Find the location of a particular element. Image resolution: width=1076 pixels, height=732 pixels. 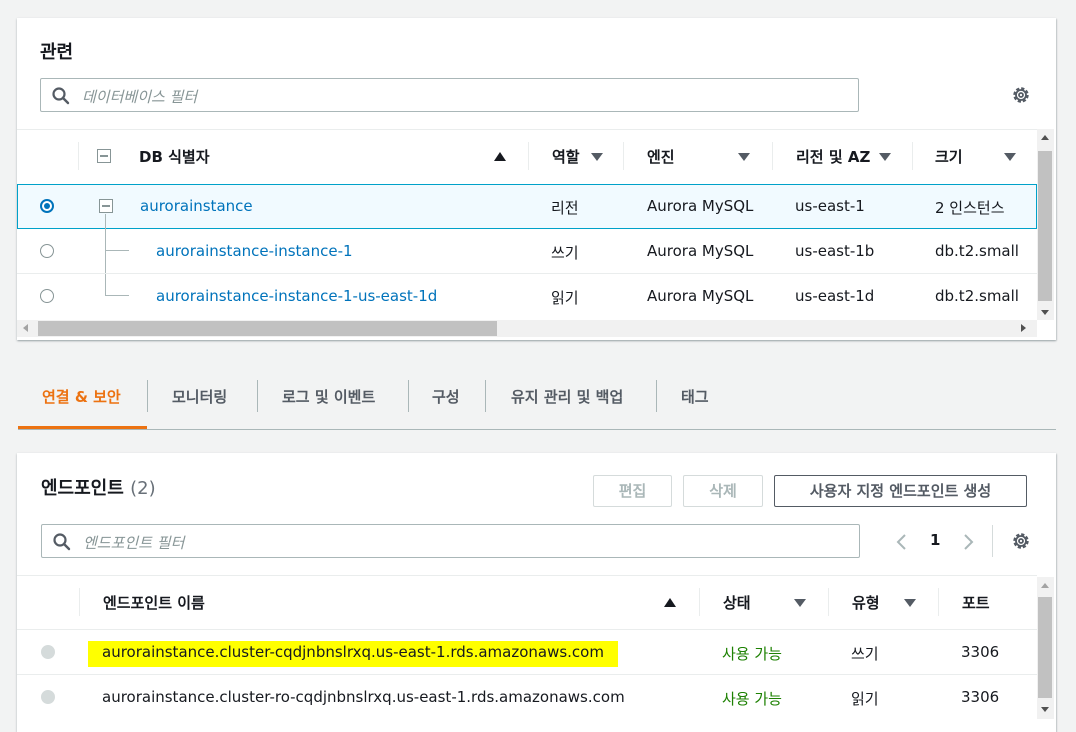

endpoint-type: 읽기 is located at coordinates (865, 699).